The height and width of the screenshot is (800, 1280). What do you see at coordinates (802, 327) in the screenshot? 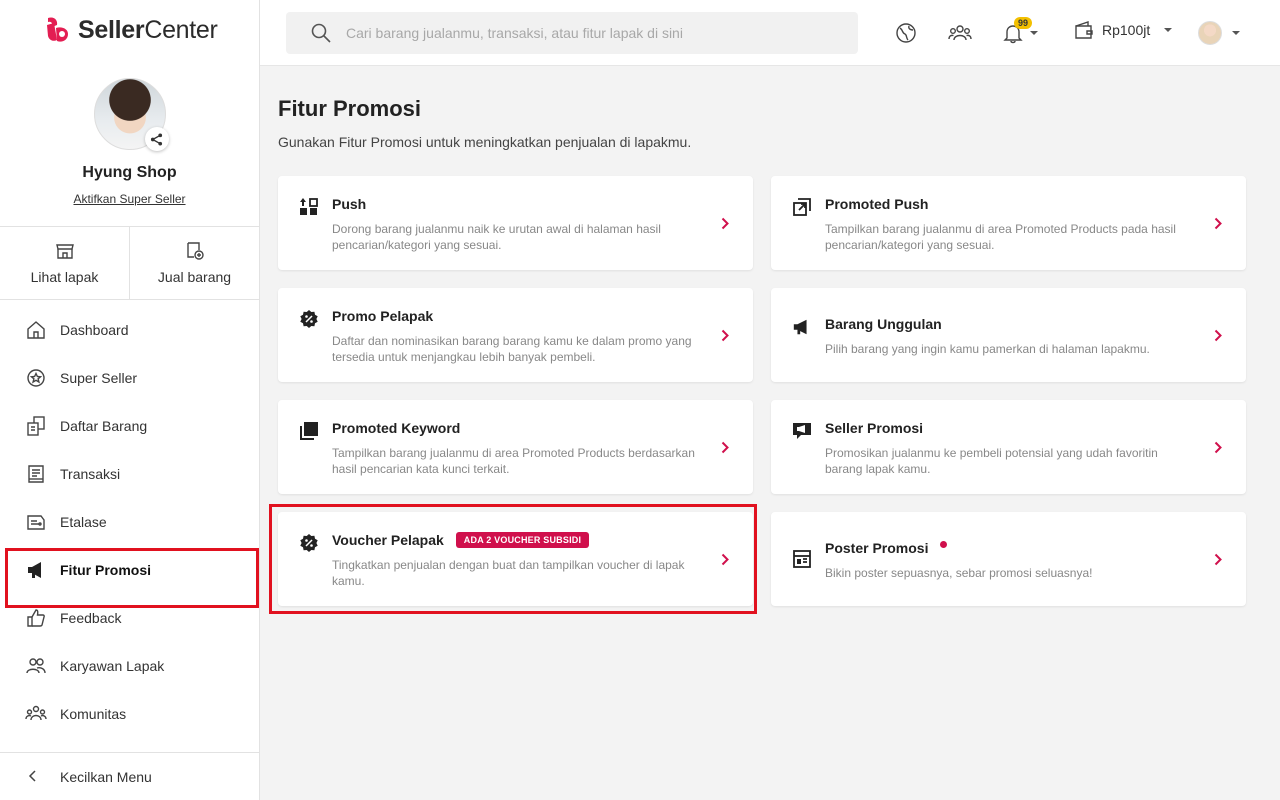
I see `megaphone-icon` at bounding box center [802, 327].